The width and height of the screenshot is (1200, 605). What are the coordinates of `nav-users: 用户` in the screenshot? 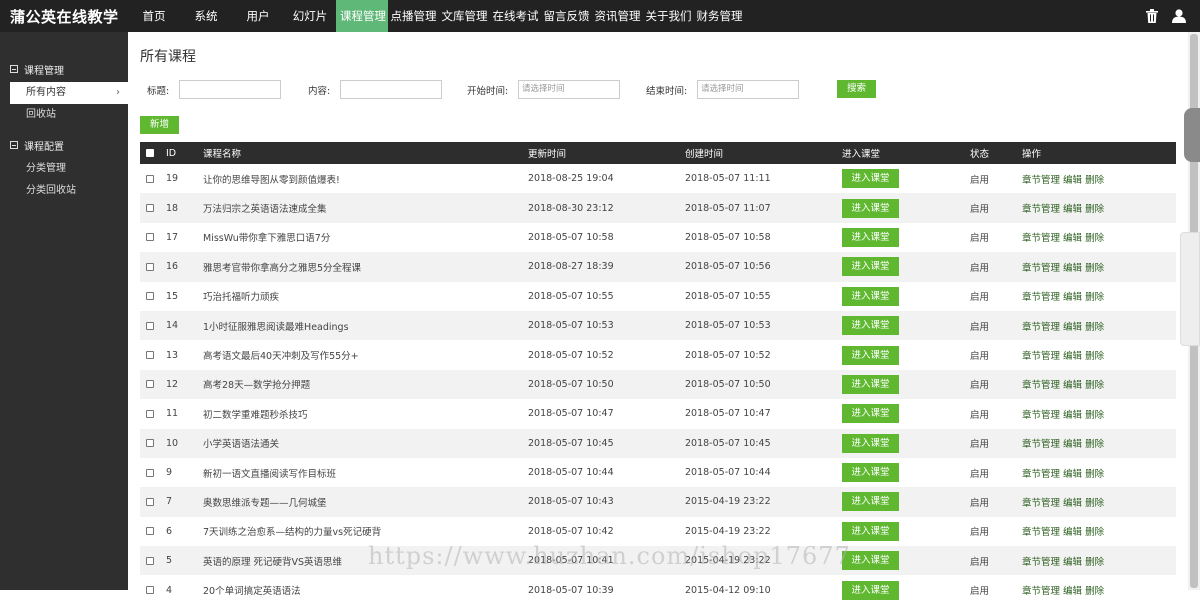 It's located at (258, 16).